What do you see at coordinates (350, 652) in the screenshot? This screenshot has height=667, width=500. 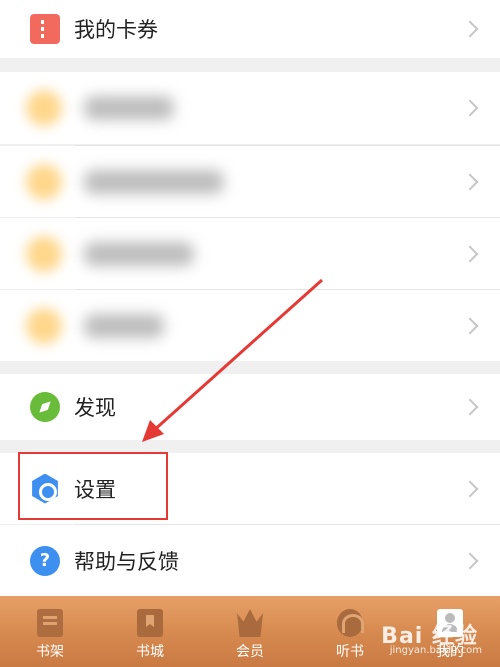 I see `tab-label: 听书` at bounding box center [350, 652].